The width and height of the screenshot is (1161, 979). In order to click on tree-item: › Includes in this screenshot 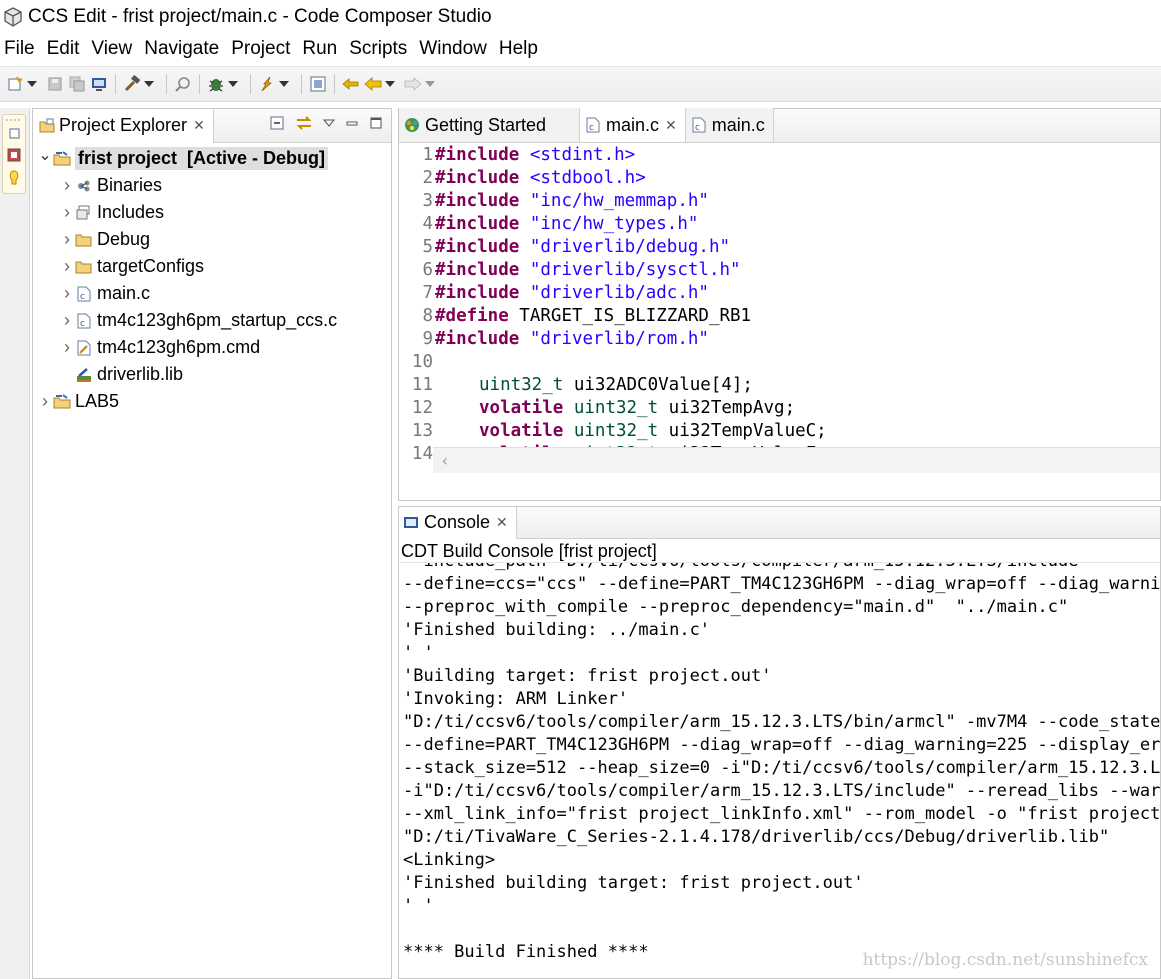, I will do `click(212, 212)`.